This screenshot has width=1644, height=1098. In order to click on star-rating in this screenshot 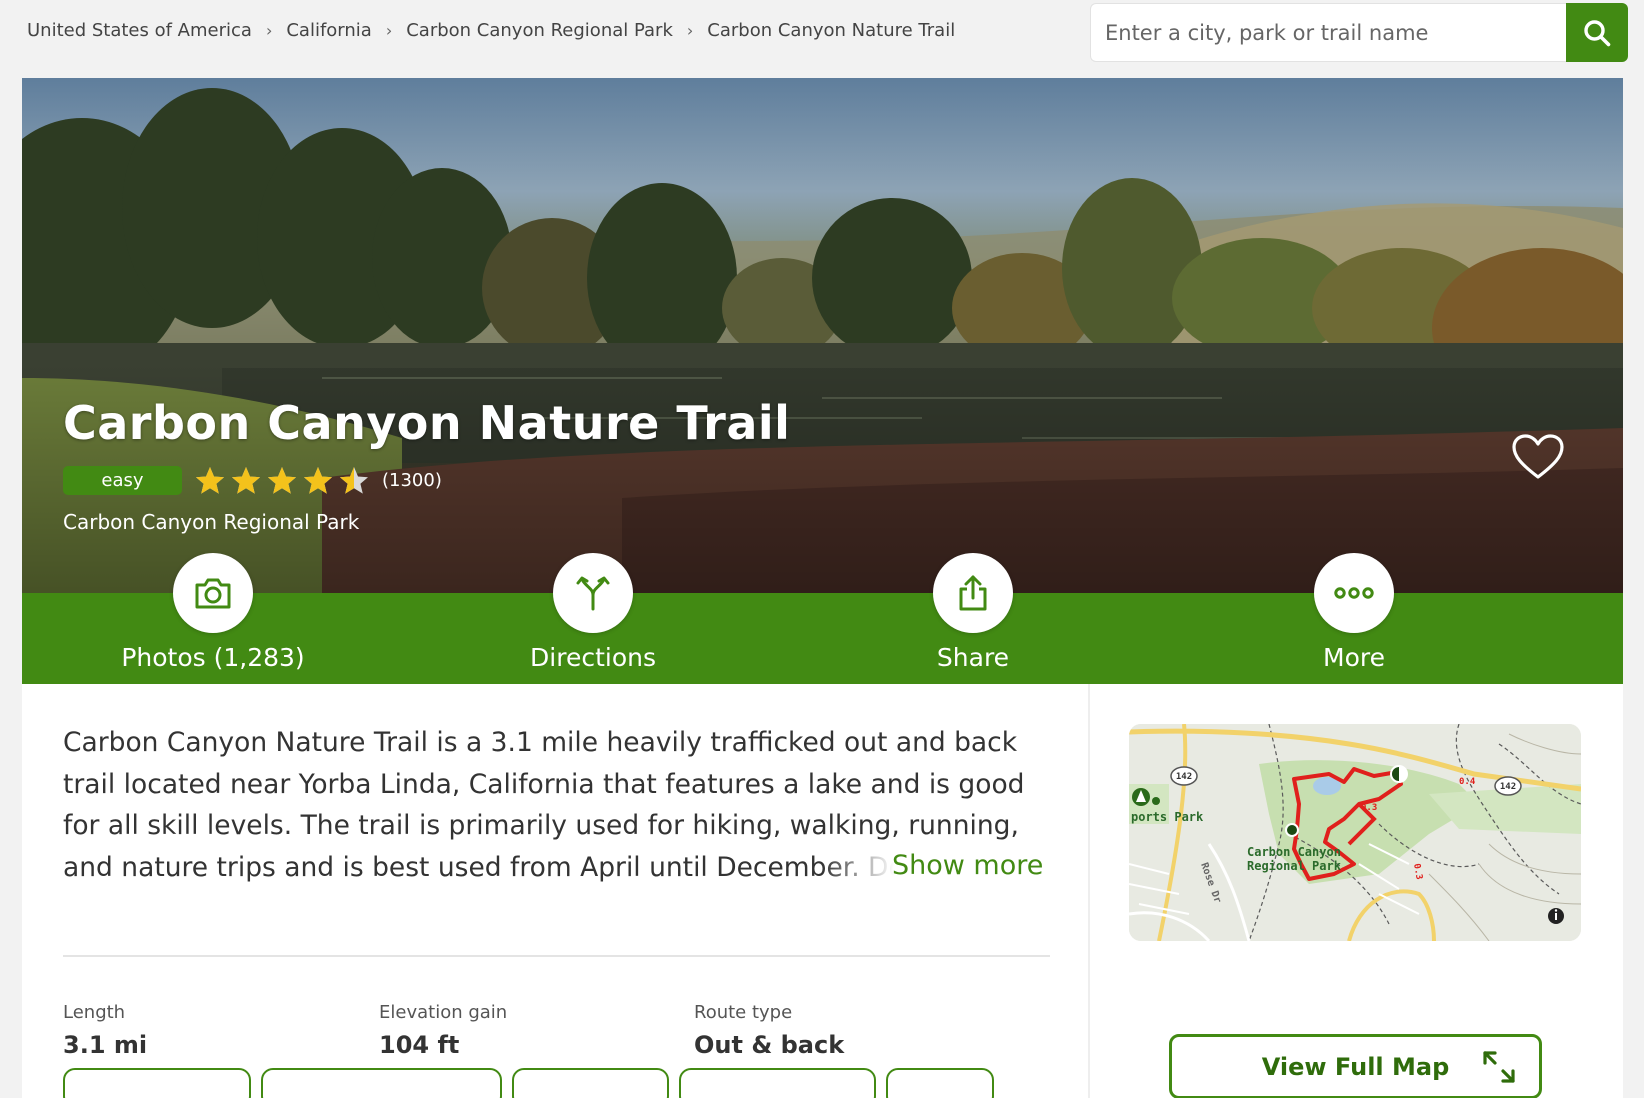, I will do `click(284, 480)`.